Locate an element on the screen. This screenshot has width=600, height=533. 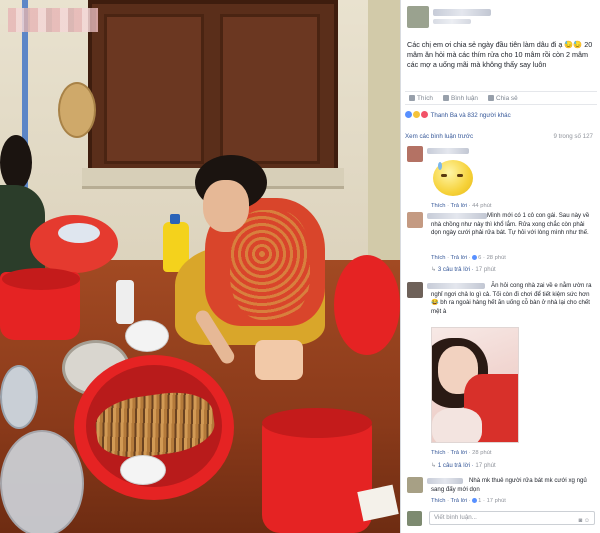
emoji-sweat-drop is located at coordinates (440, 166).